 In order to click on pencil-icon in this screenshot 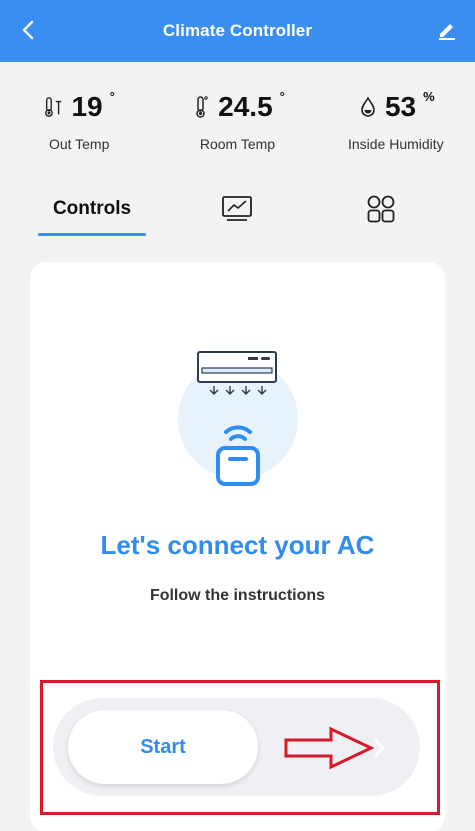, I will do `click(447, 32)`.